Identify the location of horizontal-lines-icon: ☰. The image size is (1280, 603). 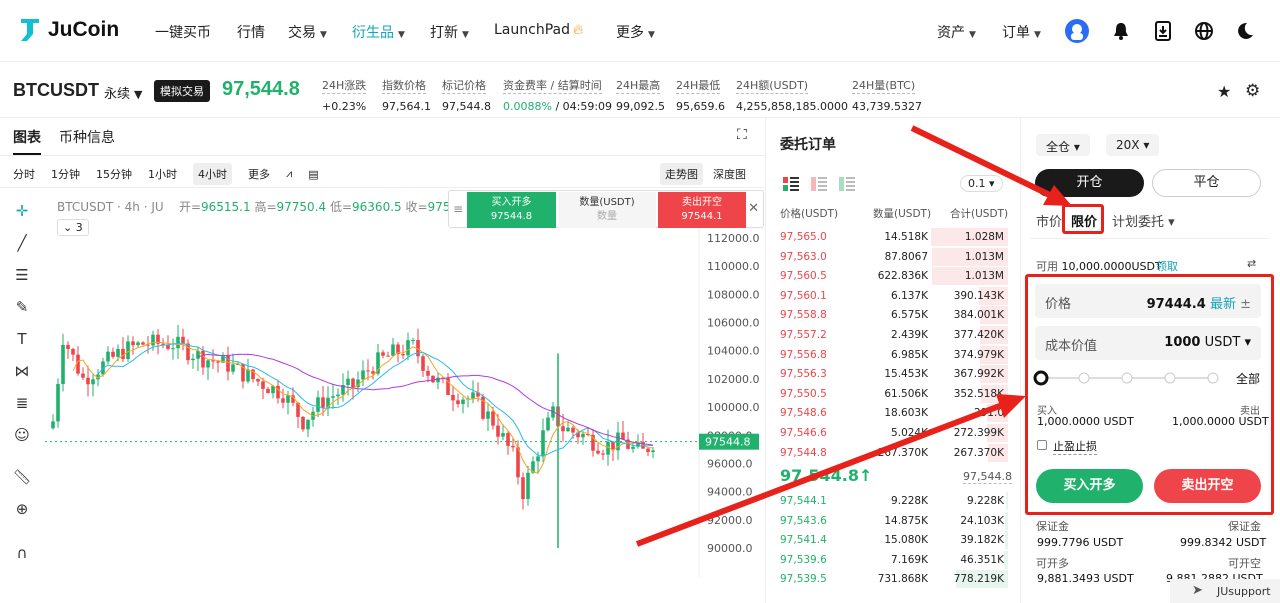
(22, 276).